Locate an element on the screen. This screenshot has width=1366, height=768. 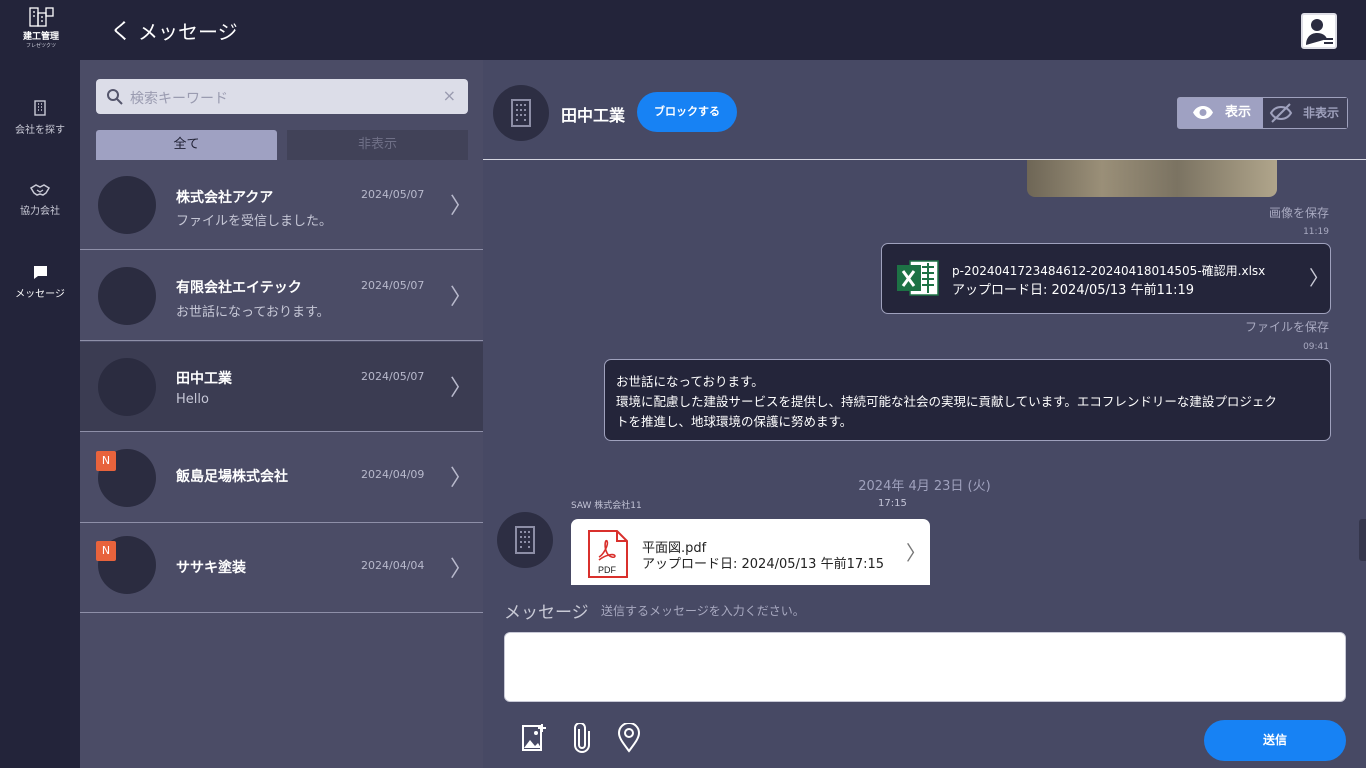
compose-hint: 送信するメッセージを入力ください。 is located at coordinates (703, 611).